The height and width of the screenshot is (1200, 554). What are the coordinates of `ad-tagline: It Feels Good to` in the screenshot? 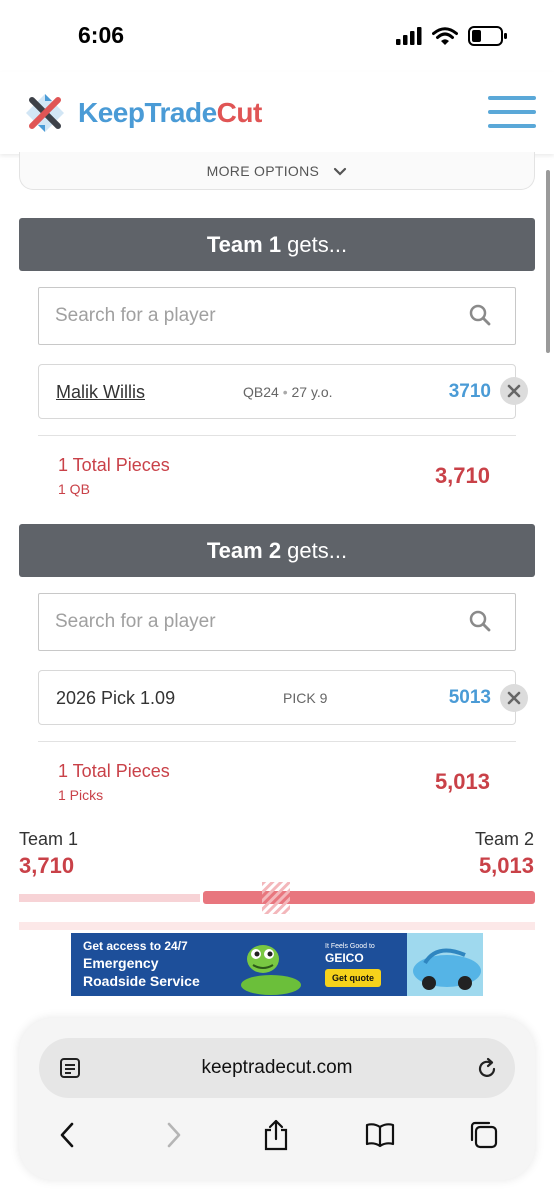 It's located at (350, 946).